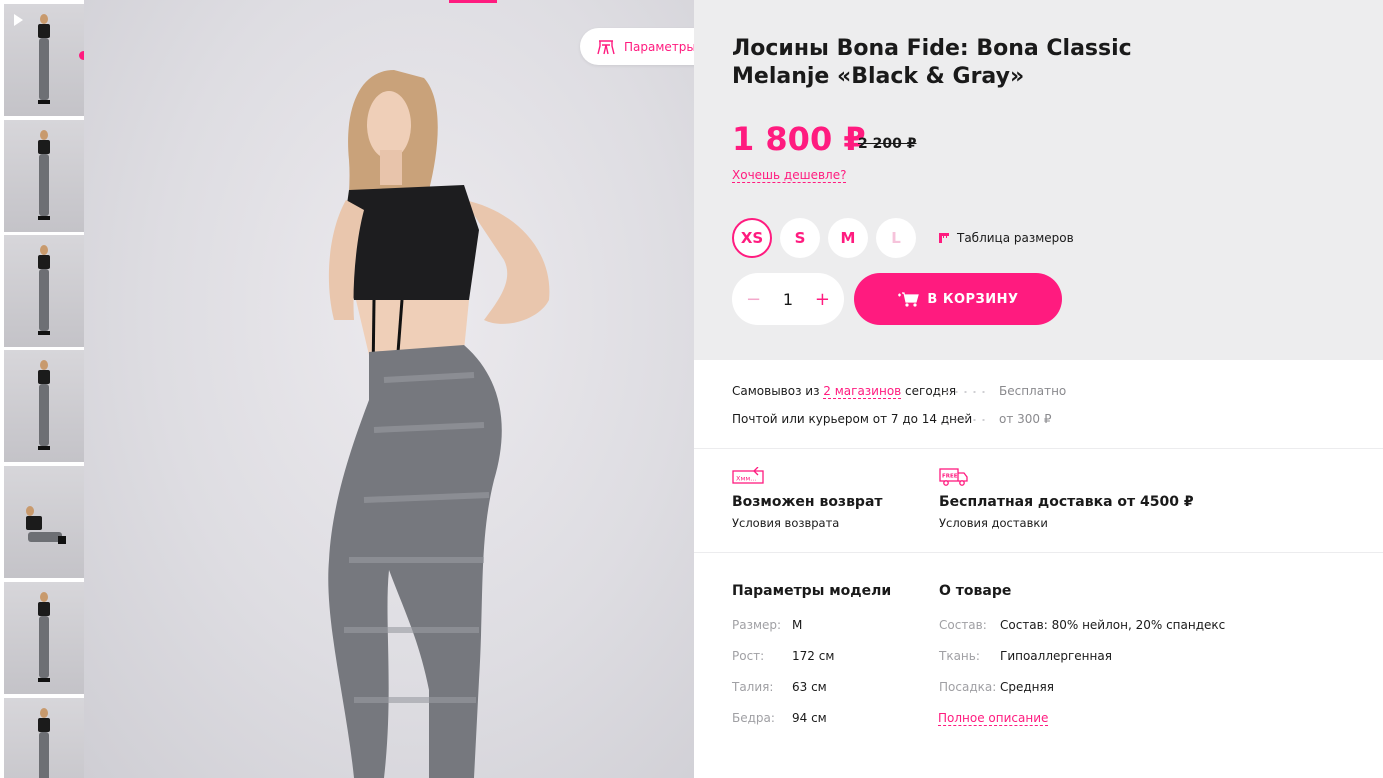  What do you see at coordinates (852, 419) in the screenshot?
I see `post-delivery-info: Почтой или курьером от 7 до 14 дней` at bounding box center [852, 419].